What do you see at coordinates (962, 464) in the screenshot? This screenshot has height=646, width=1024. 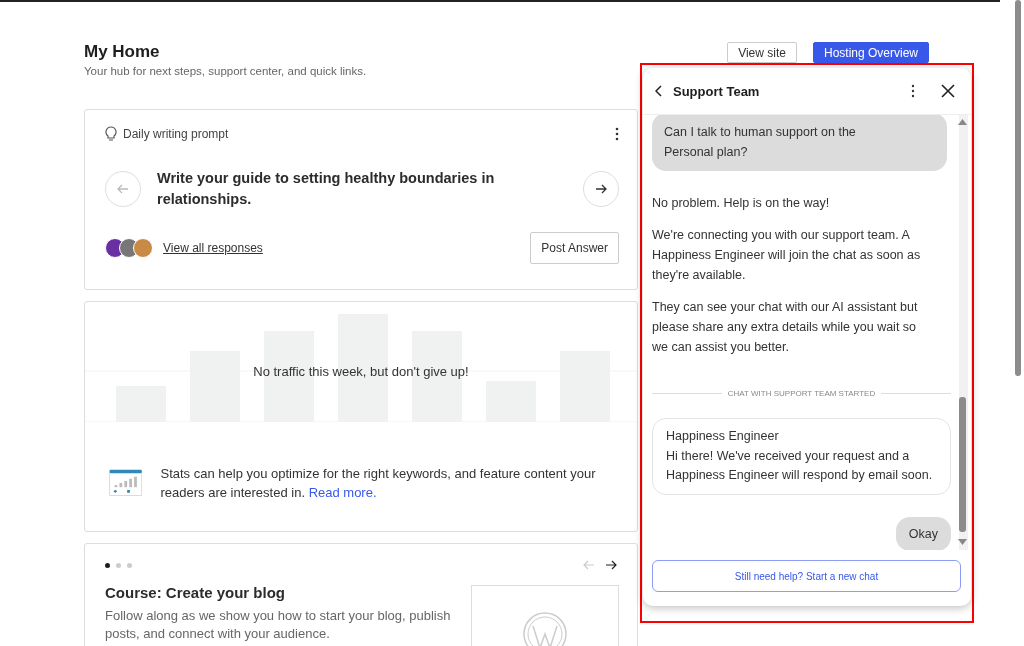 I see `scrollbar-thumb` at bounding box center [962, 464].